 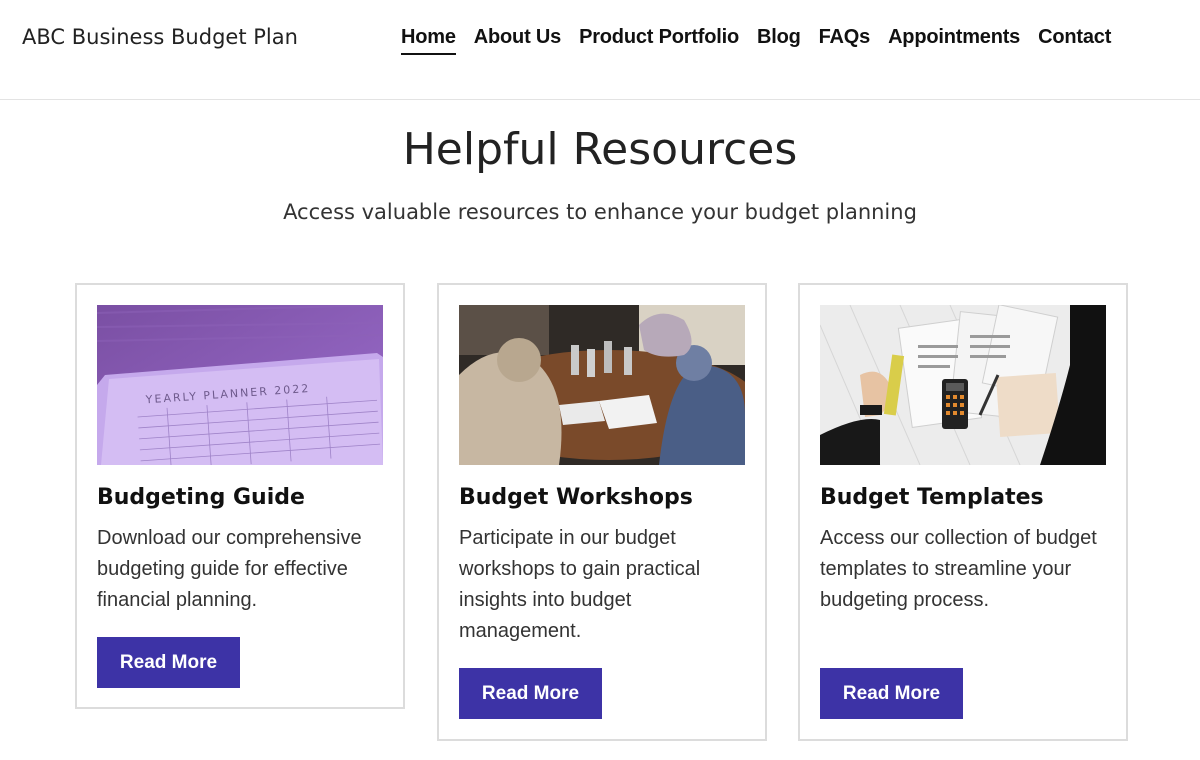 I want to click on card-title: Budget Workshops, so click(x=576, y=497).